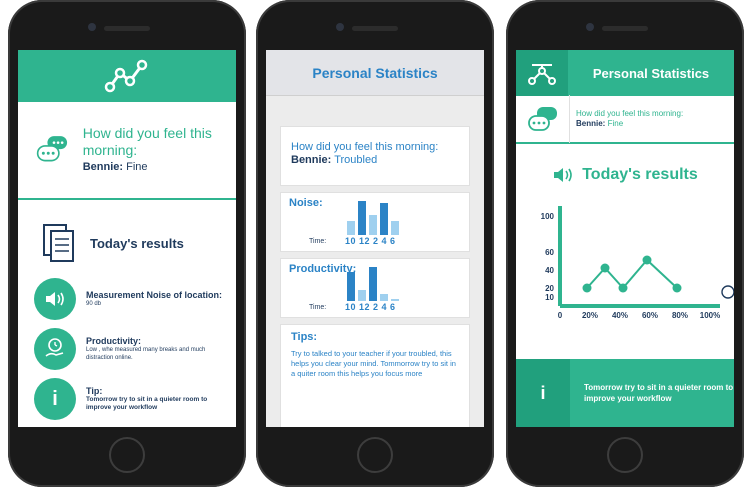  What do you see at coordinates (114, 341) in the screenshot?
I see `productivity-title: Productivity:` at bounding box center [114, 341].